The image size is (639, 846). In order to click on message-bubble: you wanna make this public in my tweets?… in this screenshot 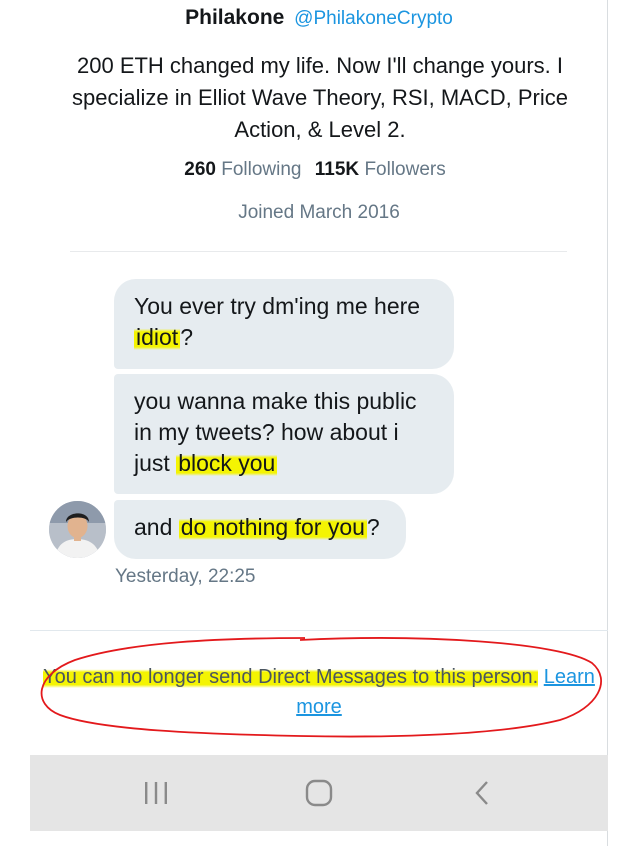, I will do `click(284, 434)`.